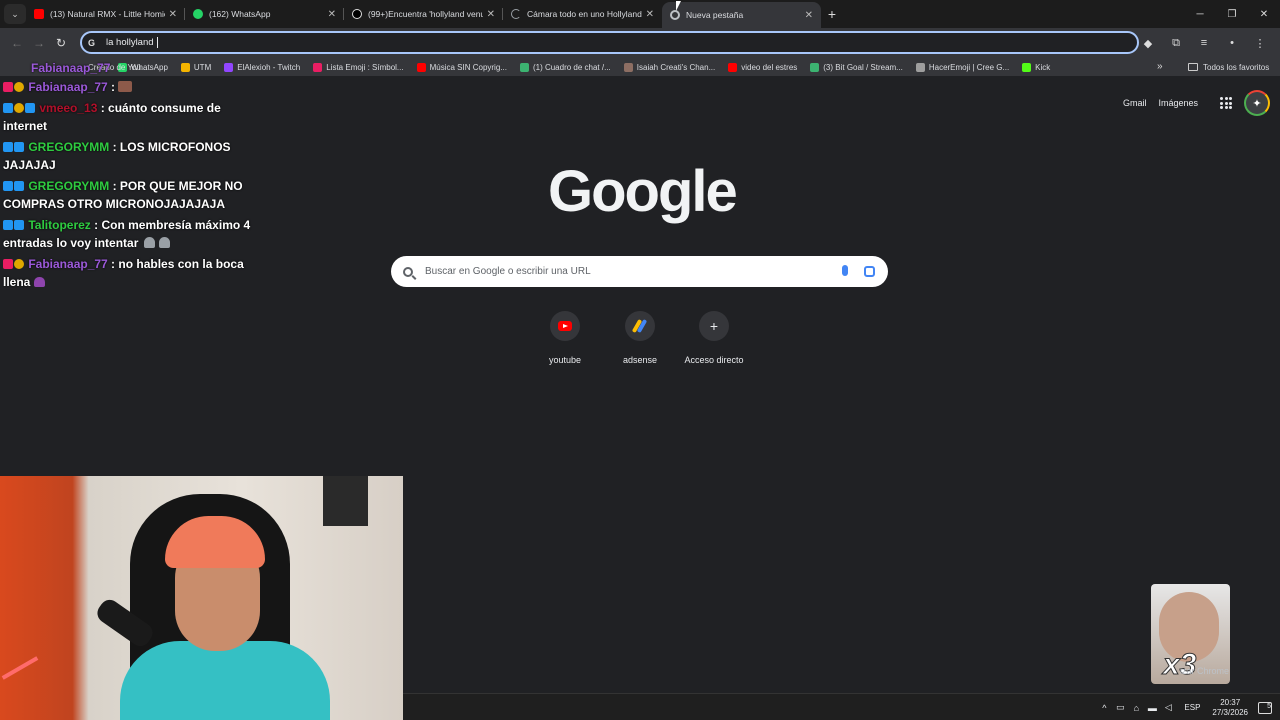 This screenshot has width=1280, height=720. I want to click on address-bar: G la hollyland, so click(609, 42).